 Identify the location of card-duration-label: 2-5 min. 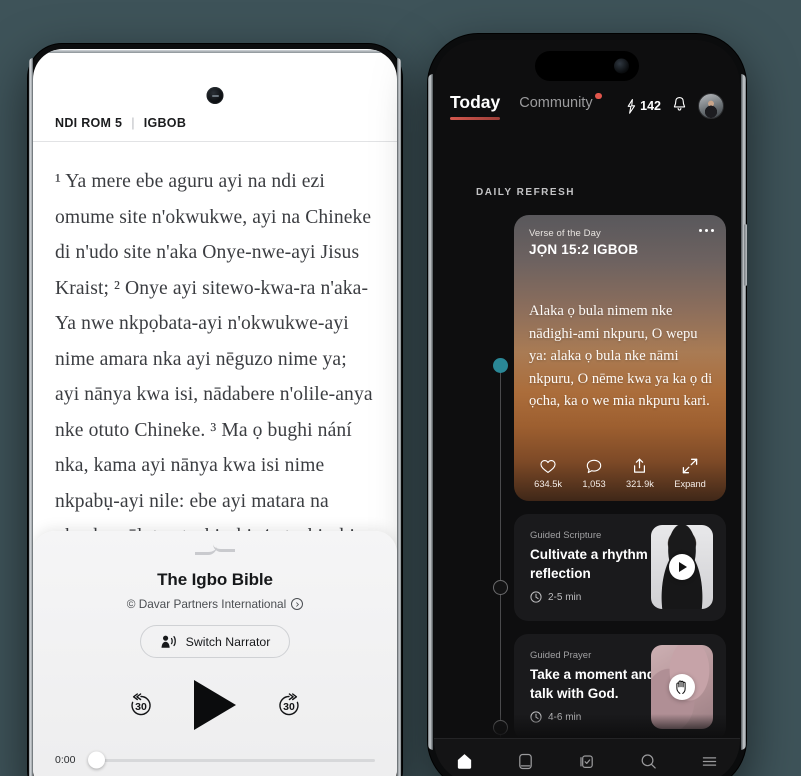
(565, 597).